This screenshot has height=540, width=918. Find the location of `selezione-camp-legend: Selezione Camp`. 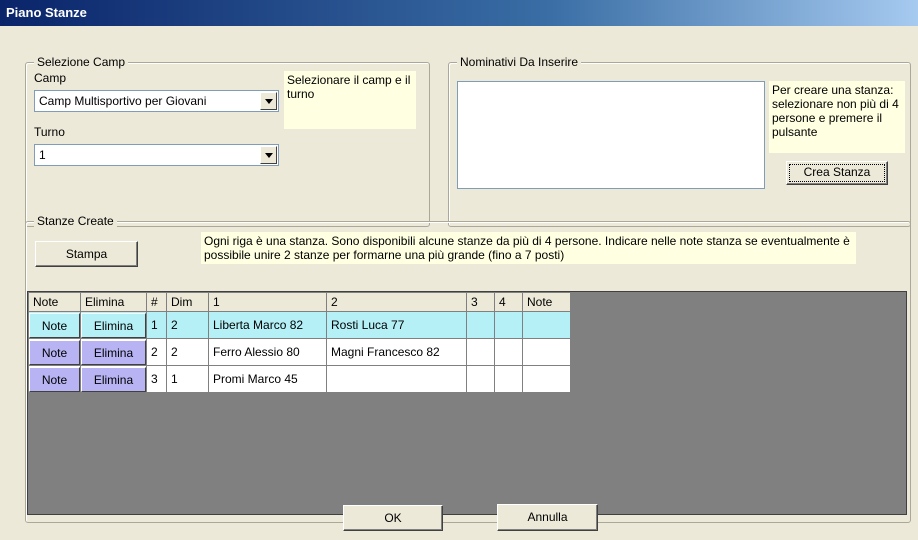

selezione-camp-legend: Selezione Camp is located at coordinates (81, 62).